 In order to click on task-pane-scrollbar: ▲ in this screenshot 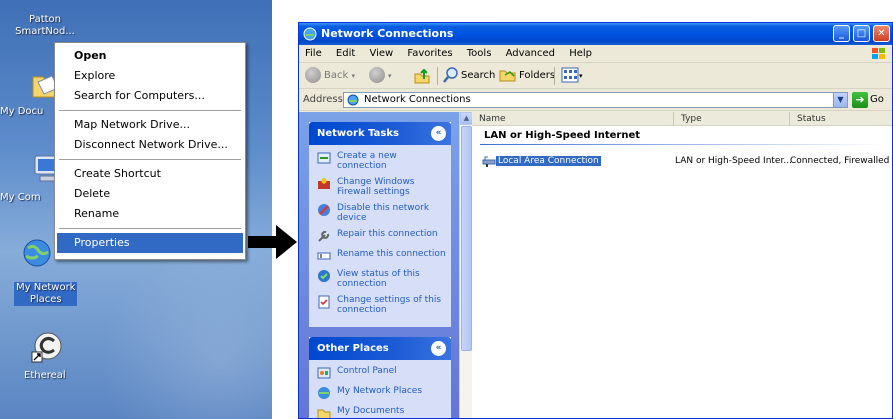, I will do `click(466, 265)`.